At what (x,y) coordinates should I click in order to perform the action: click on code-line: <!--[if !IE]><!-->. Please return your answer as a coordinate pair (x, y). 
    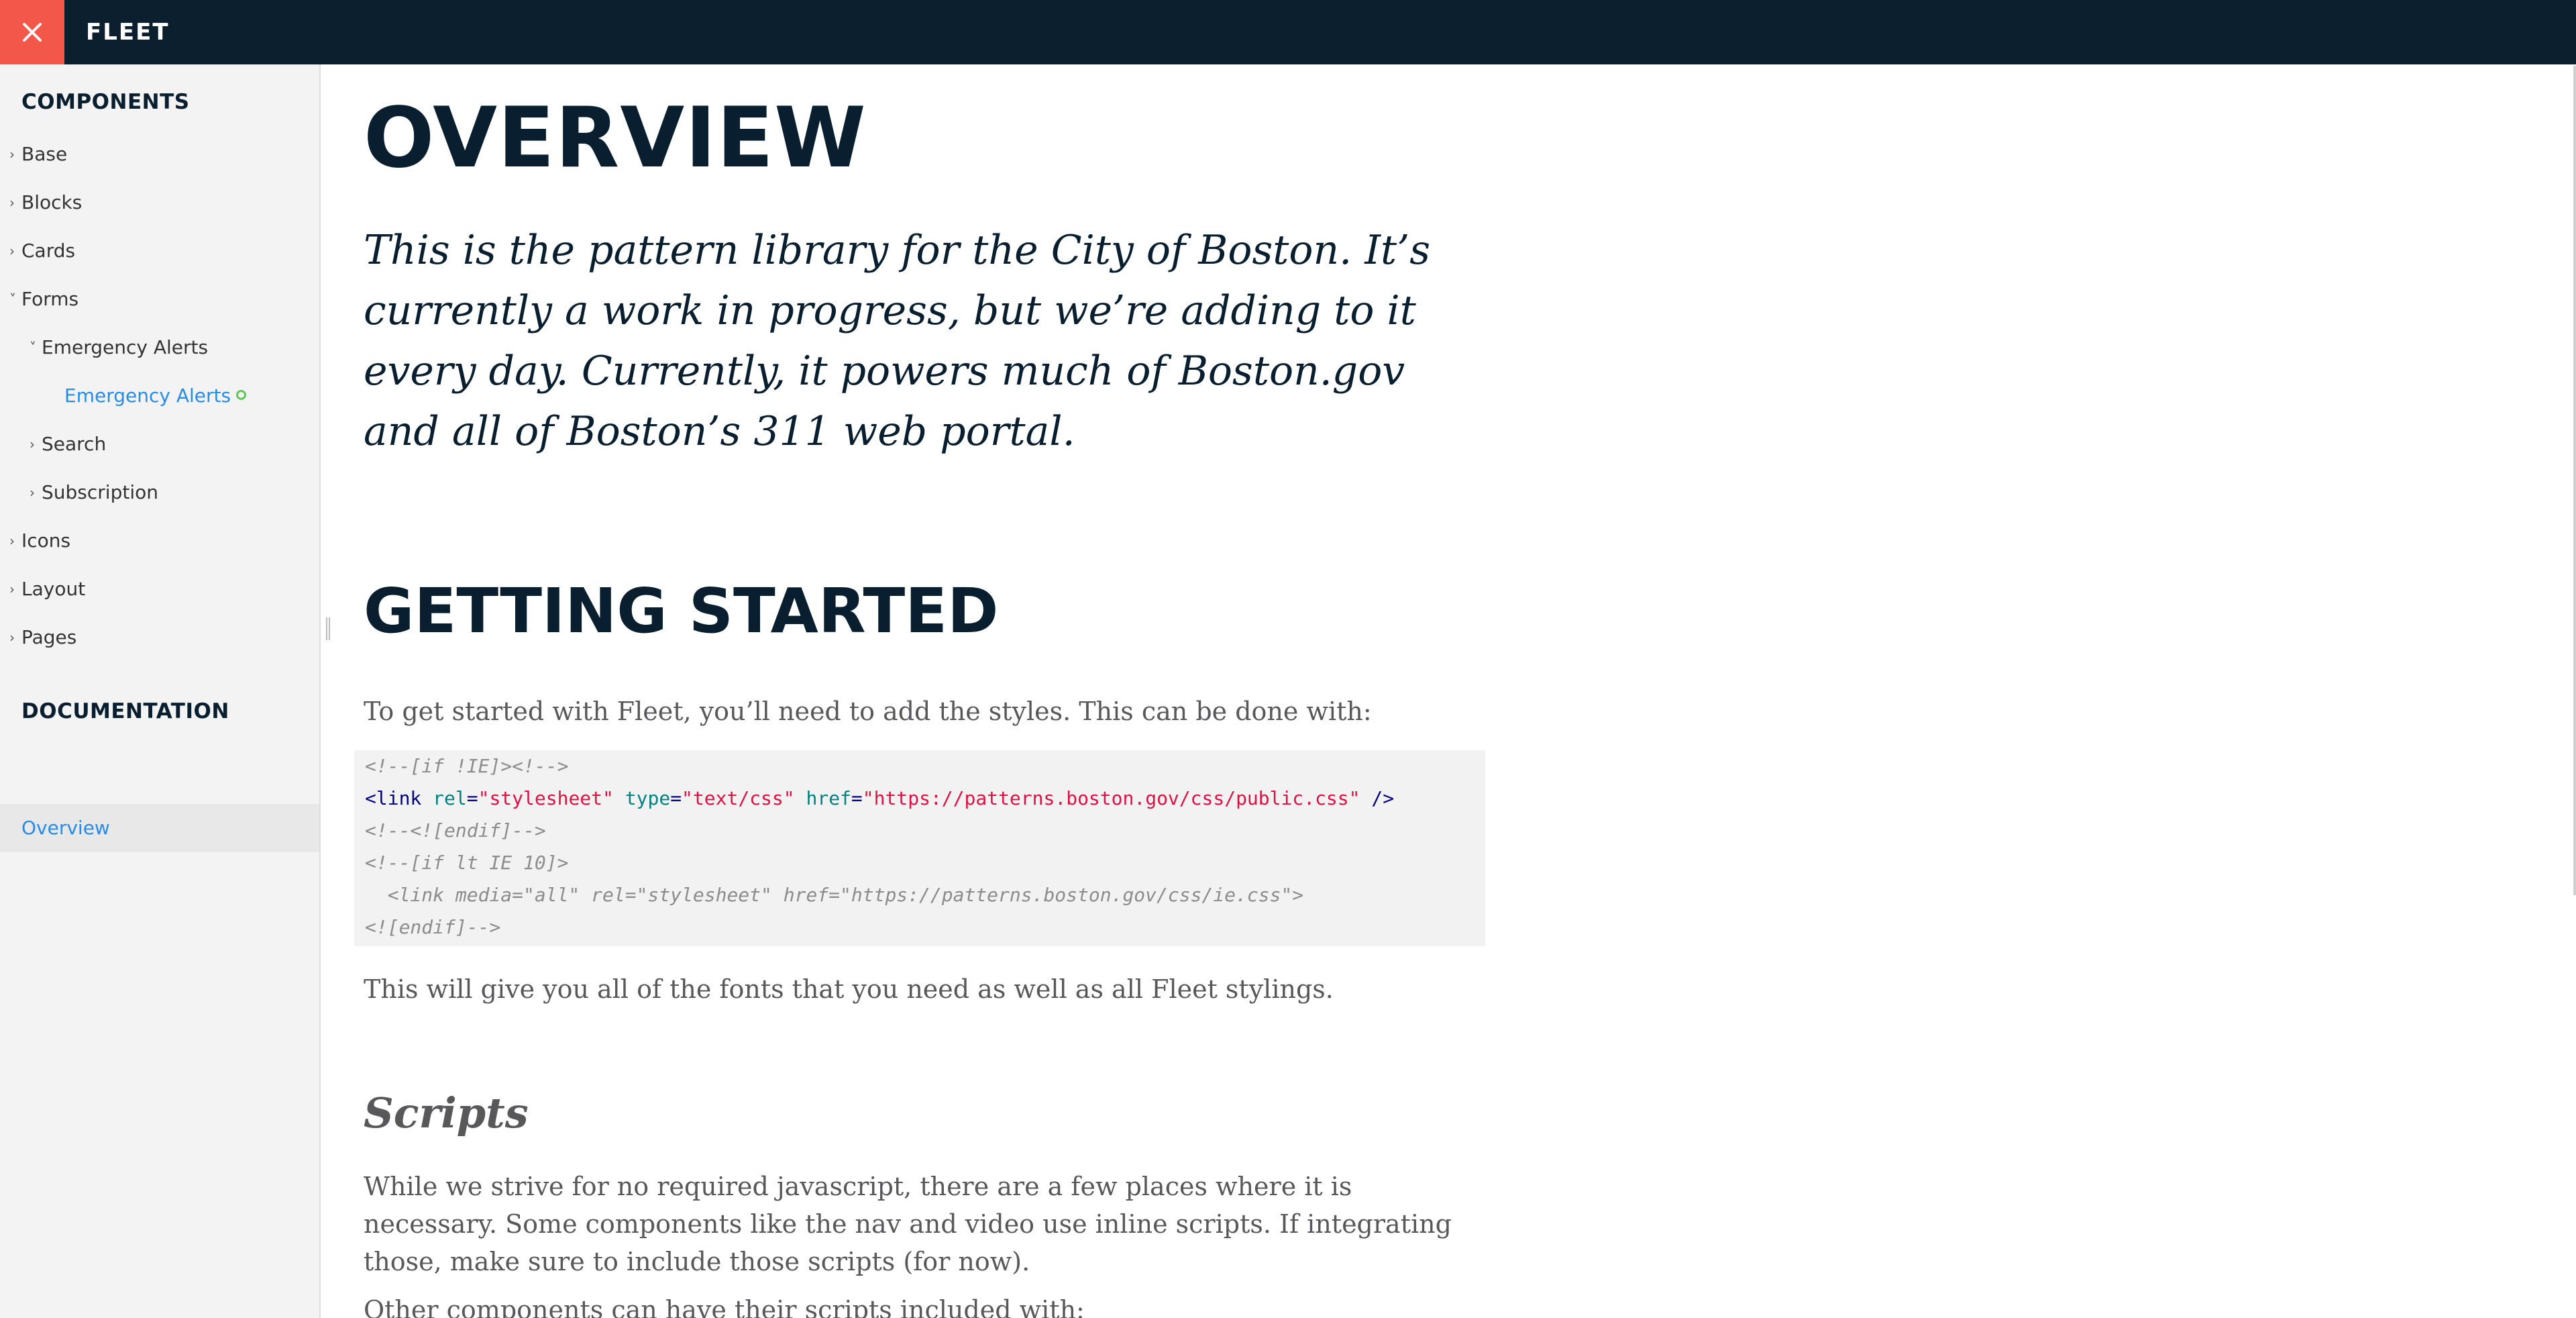
    Looking at the image, I should click on (467, 766).